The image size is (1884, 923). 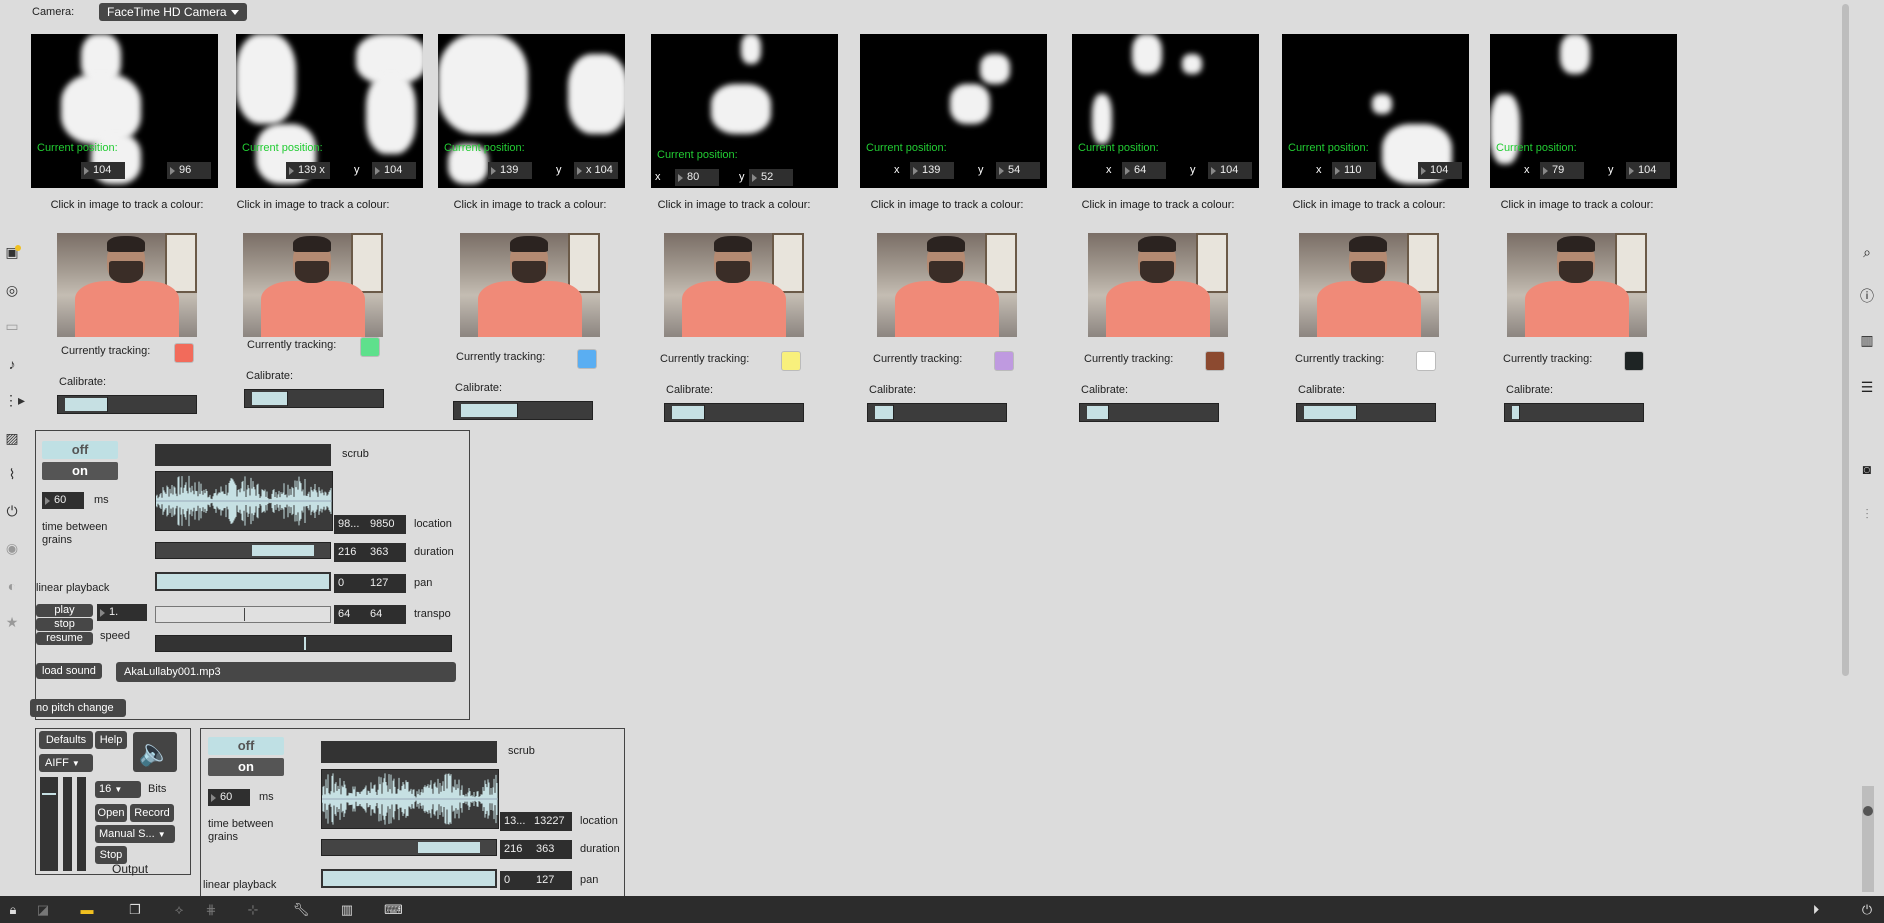 What do you see at coordinates (370, 524) in the screenshot?
I see `location-values: 98... 9850` at bounding box center [370, 524].